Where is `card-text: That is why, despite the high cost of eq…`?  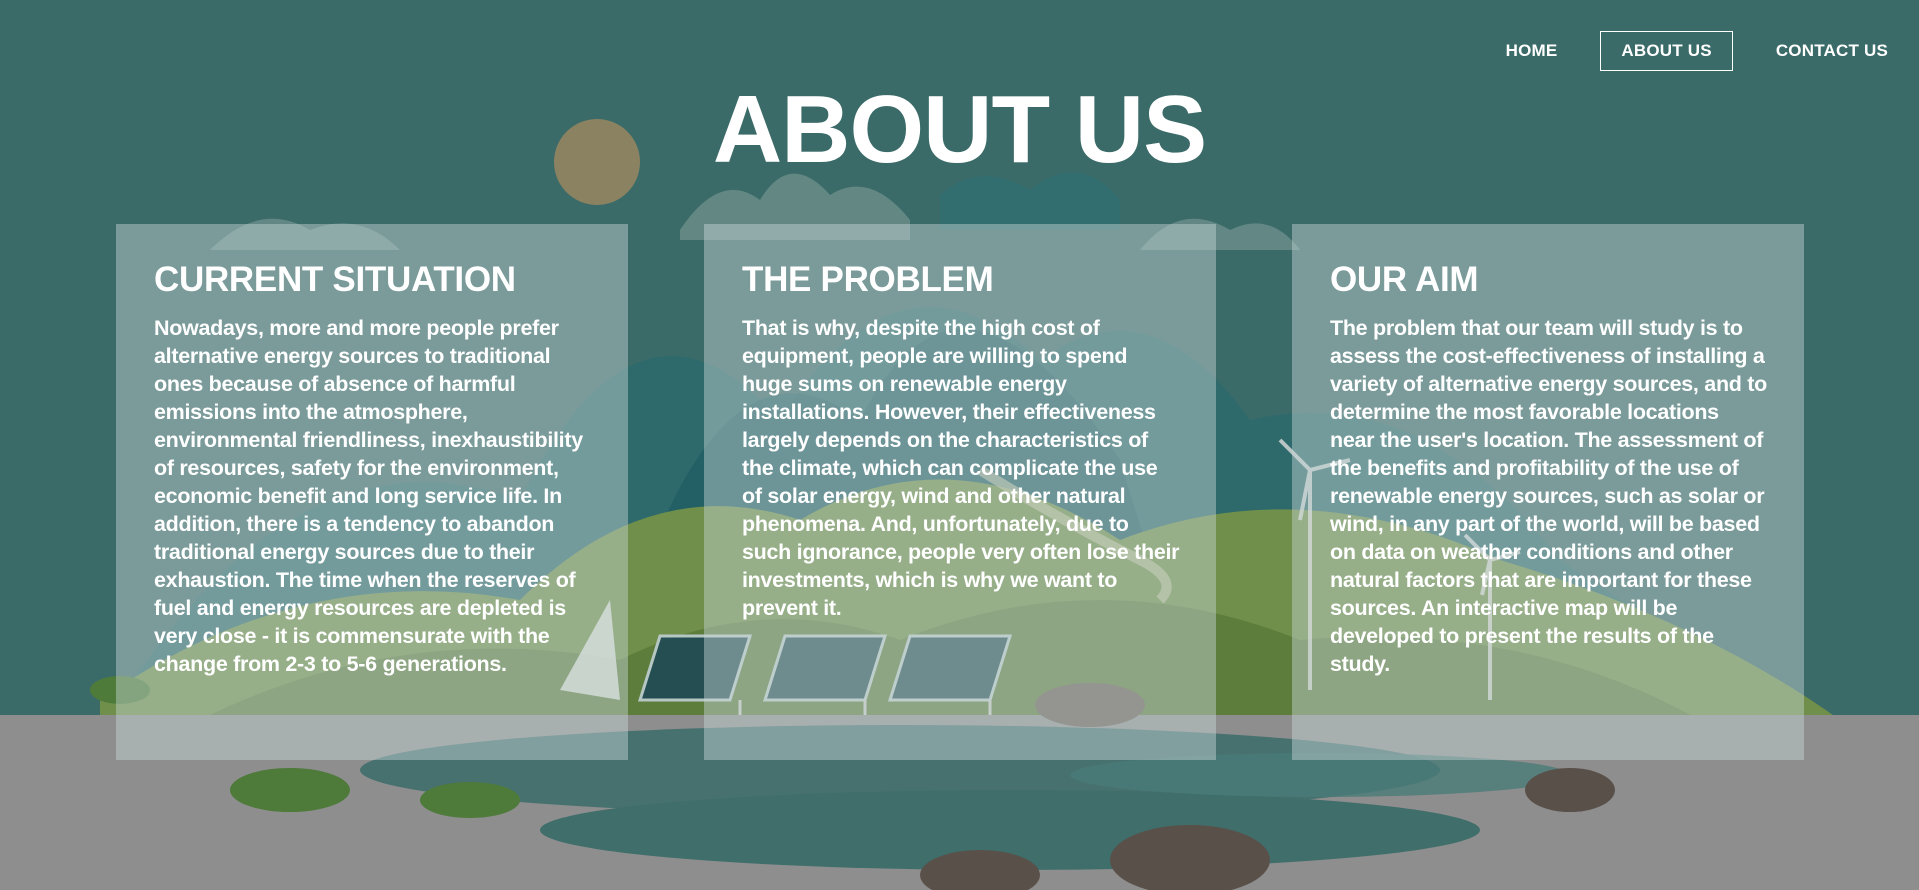
card-text: That is why, despite the high cost of eq… is located at coordinates (961, 468).